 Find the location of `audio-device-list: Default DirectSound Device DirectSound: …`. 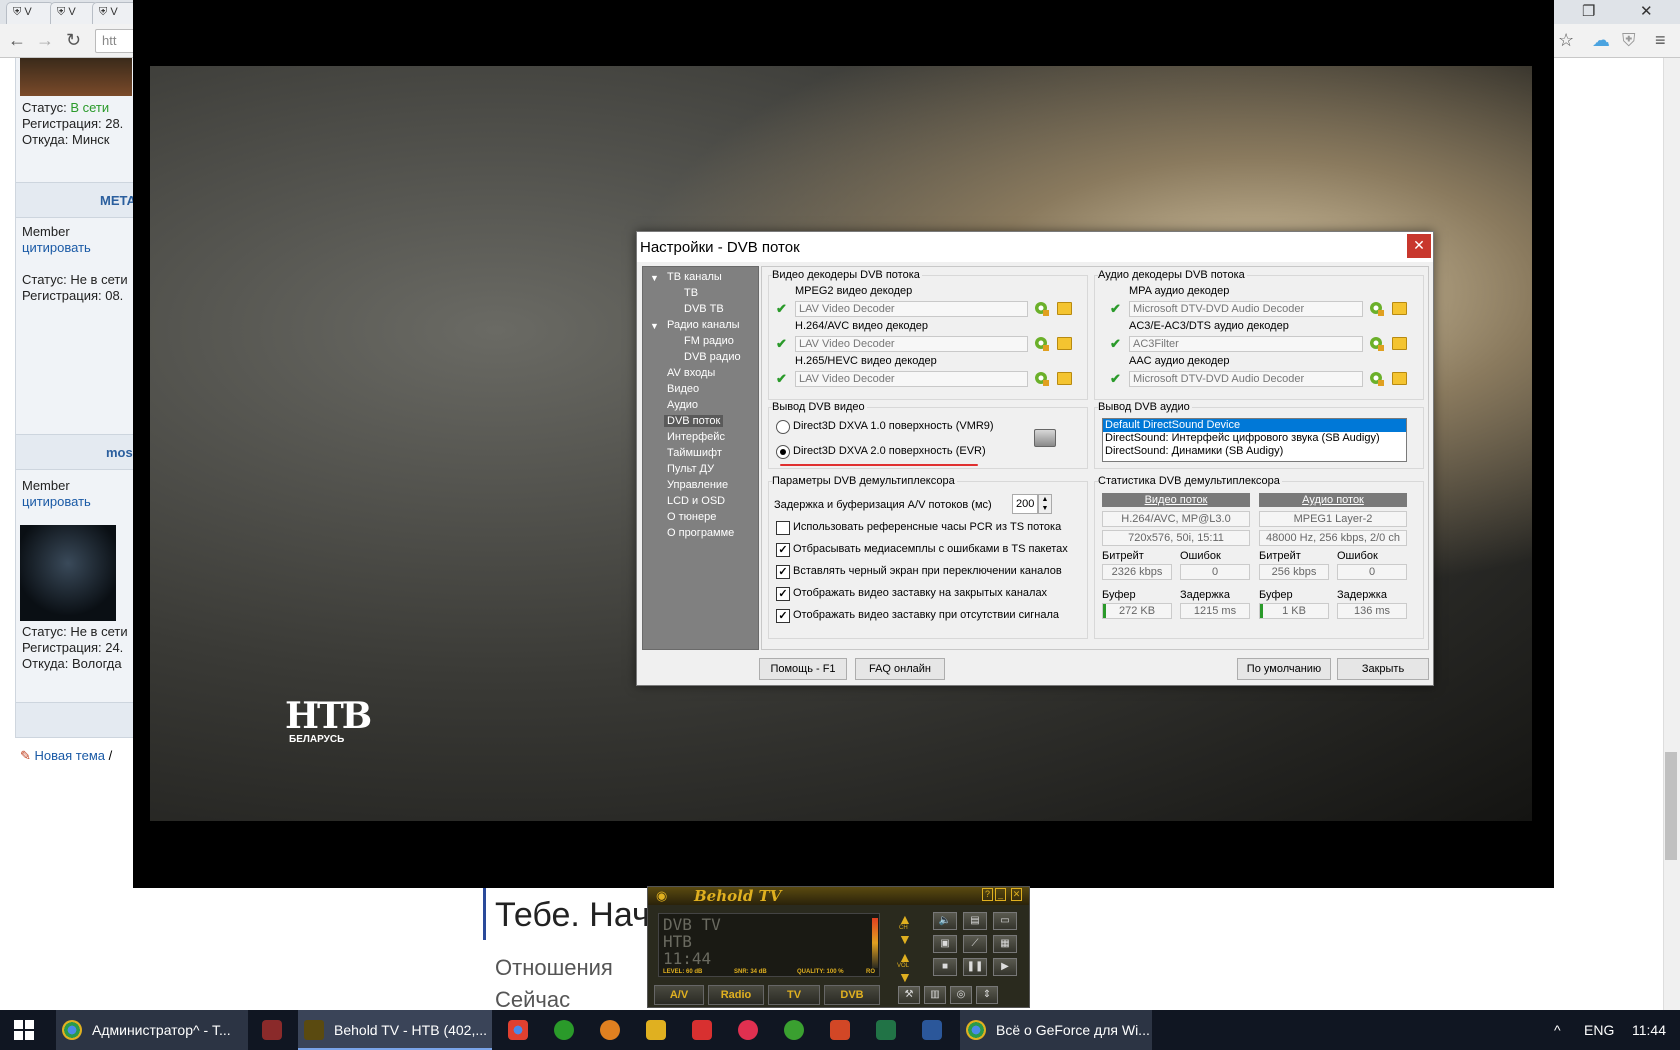

audio-device-list: Default DirectSound Device DirectSound: … is located at coordinates (1254, 440).